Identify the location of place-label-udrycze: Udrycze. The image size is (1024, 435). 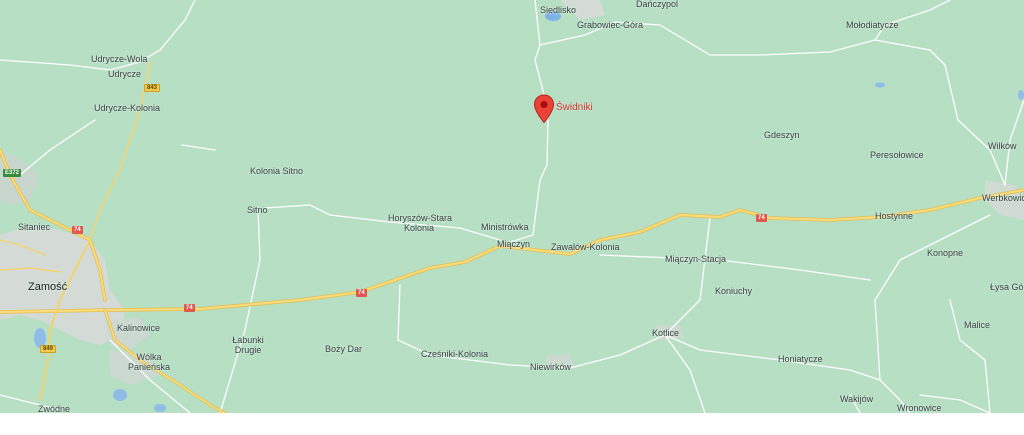
(124, 74).